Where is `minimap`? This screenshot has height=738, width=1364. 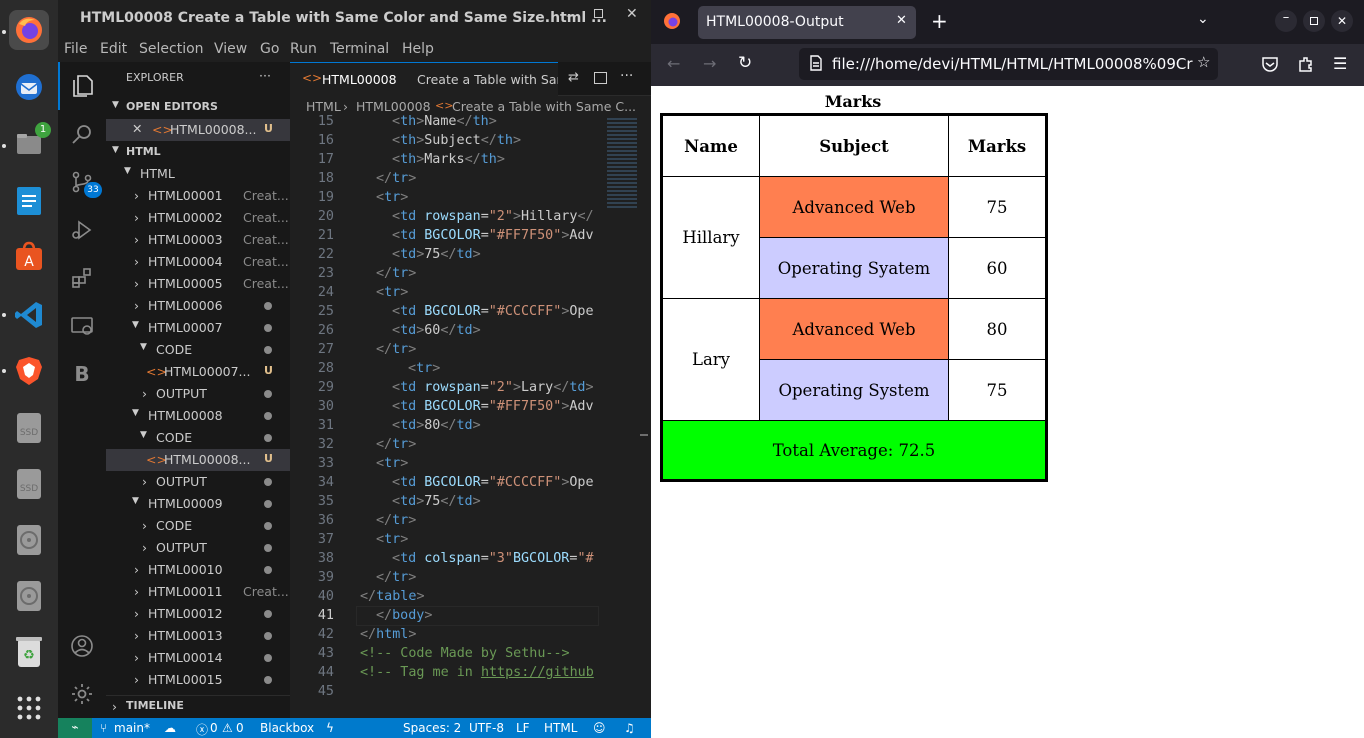 minimap is located at coordinates (625, 416).